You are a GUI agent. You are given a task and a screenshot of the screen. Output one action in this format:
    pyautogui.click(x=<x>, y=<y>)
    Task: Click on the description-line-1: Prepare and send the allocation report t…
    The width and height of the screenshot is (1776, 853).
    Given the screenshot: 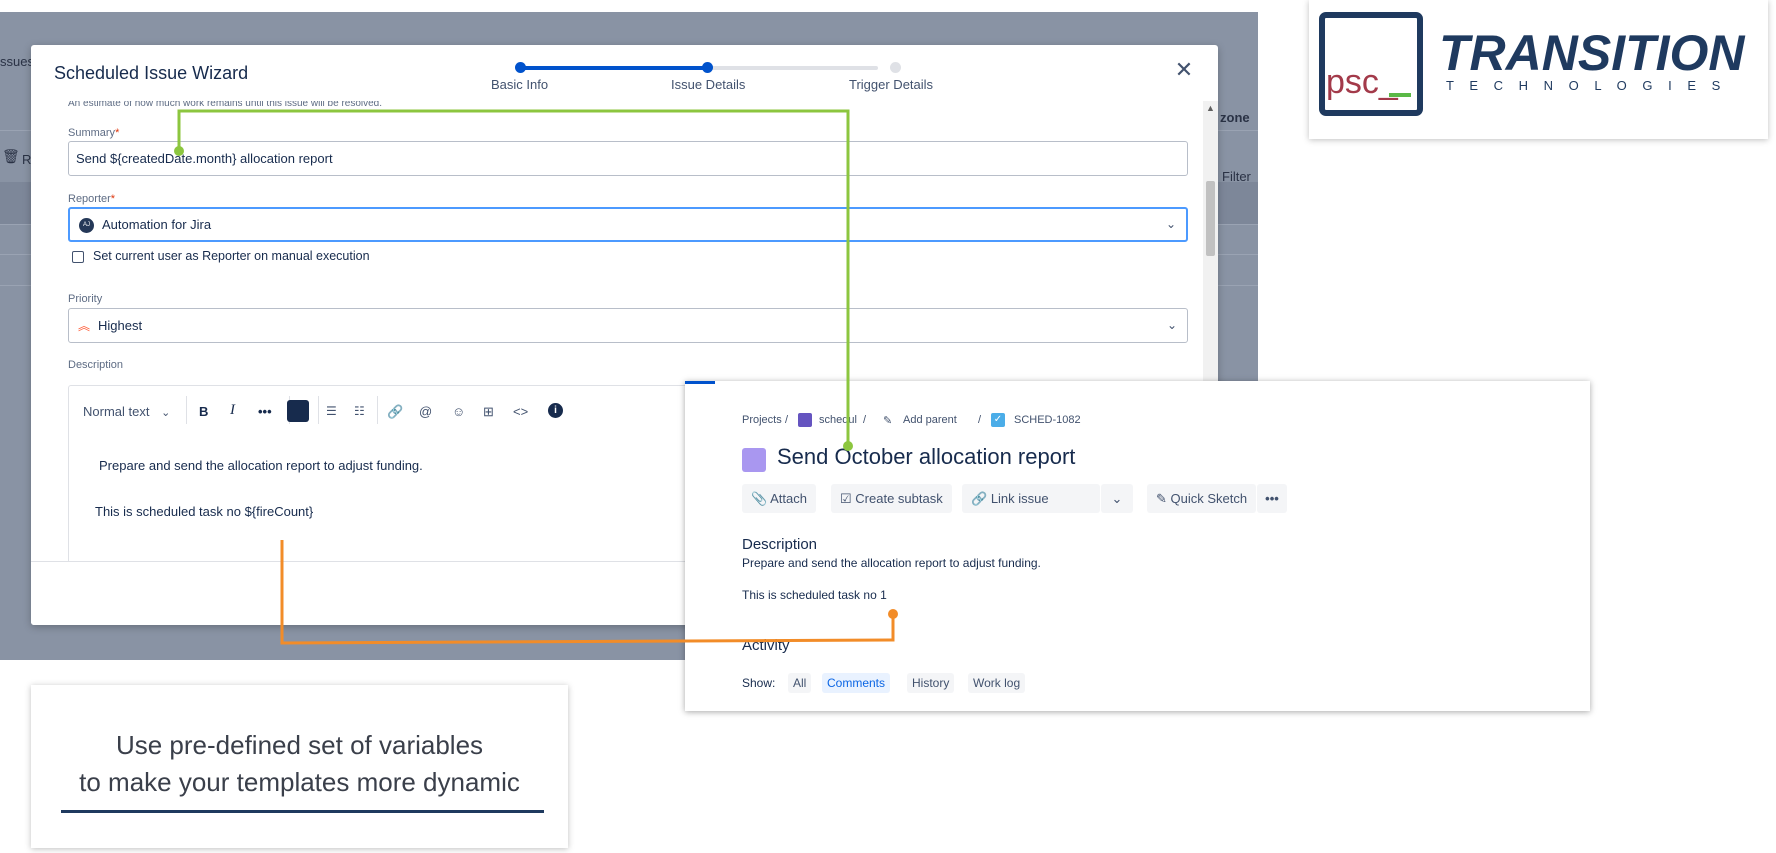 What is the action you would take?
    pyautogui.click(x=261, y=465)
    